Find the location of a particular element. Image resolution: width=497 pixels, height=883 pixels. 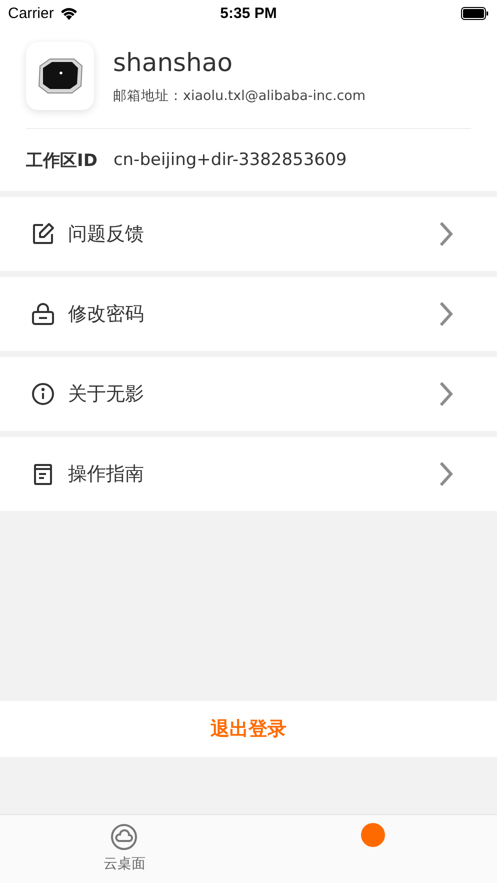

workspace-id: cn-beijing+dir-3382853609 is located at coordinates (230, 160).